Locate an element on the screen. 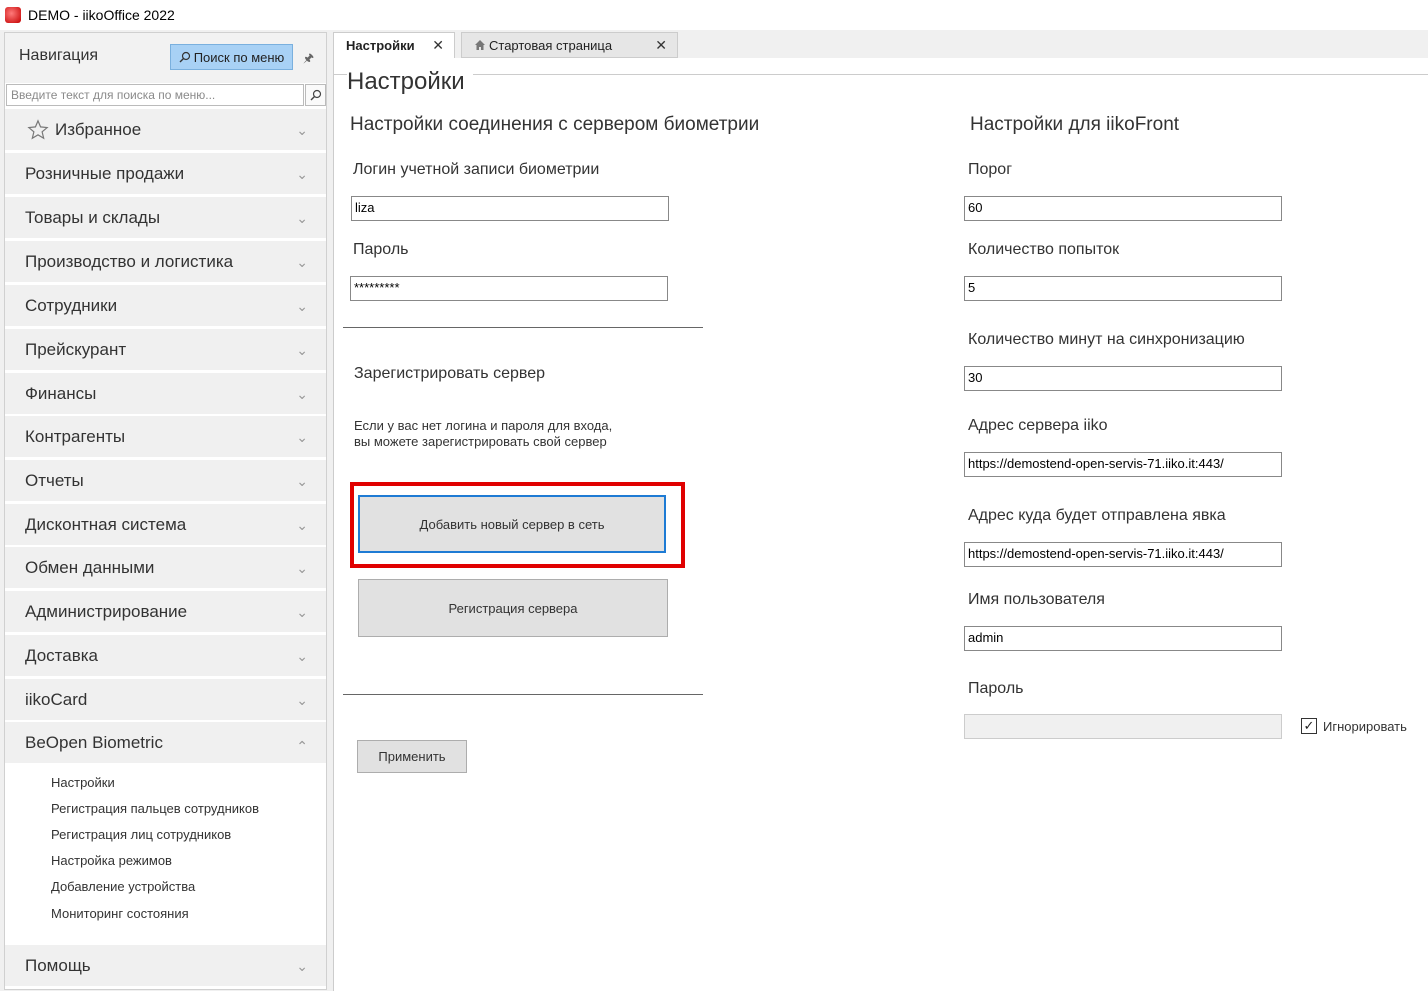 The image size is (1428, 991). nav-section-iikocard: iikoCard ⌄ is located at coordinates (165, 700).